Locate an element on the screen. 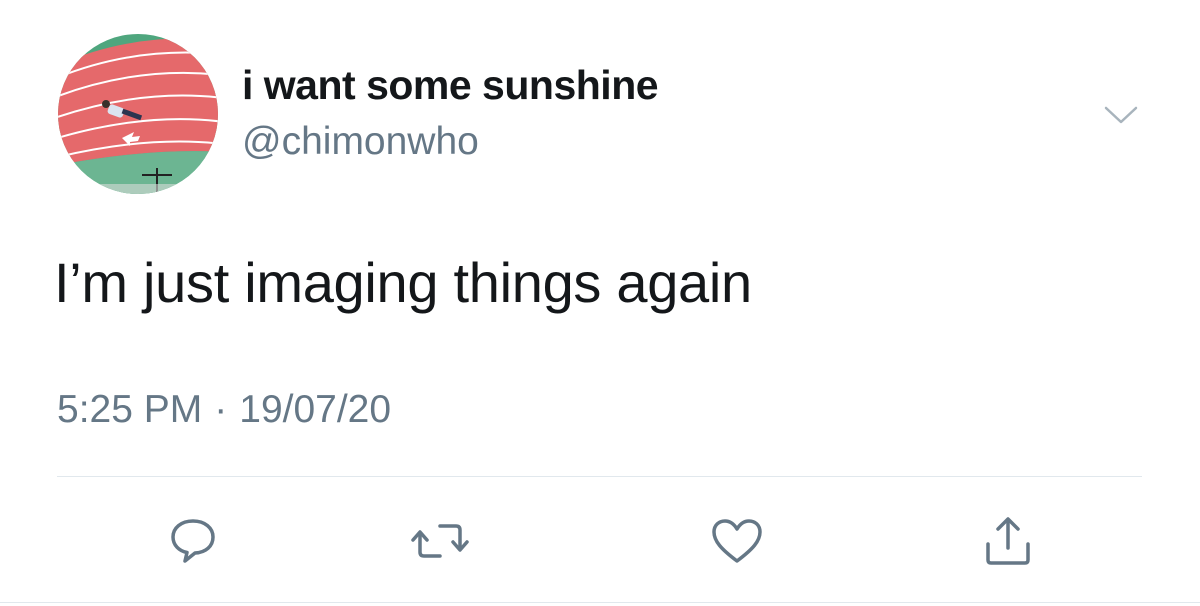 The height and width of the screenshot is (606, 1200). speech-bubble-icon is located at coordinates (193, 541).